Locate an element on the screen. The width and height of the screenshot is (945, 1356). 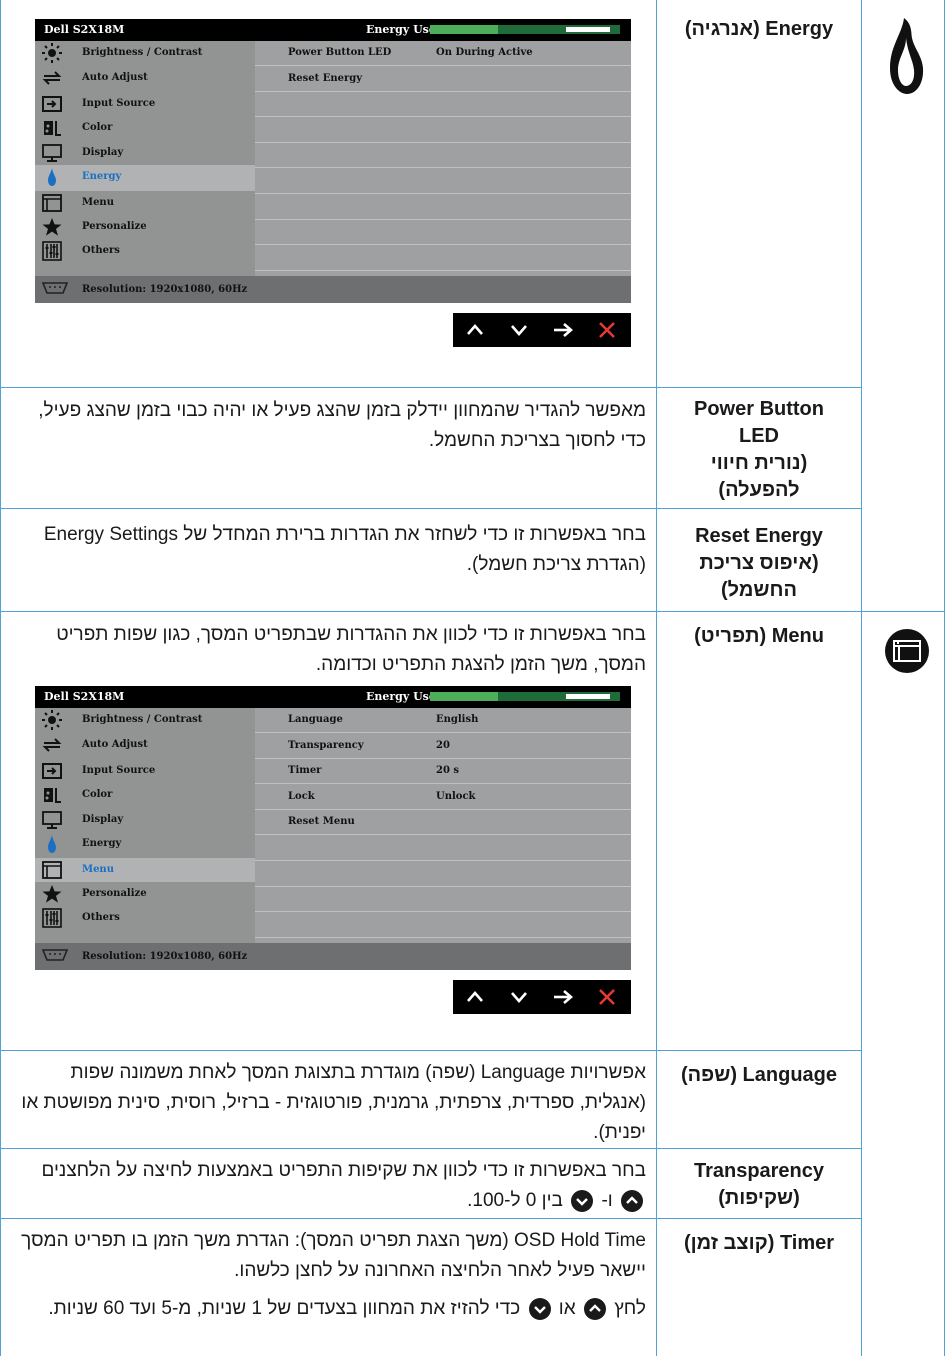
osd-setting-label: Lock is located at coordinates (301, 796).